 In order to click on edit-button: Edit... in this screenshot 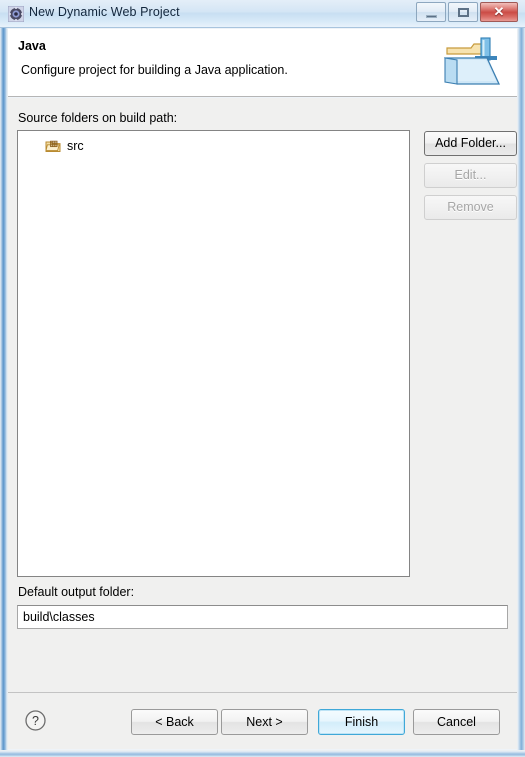, I will do `click(470, 175)`.